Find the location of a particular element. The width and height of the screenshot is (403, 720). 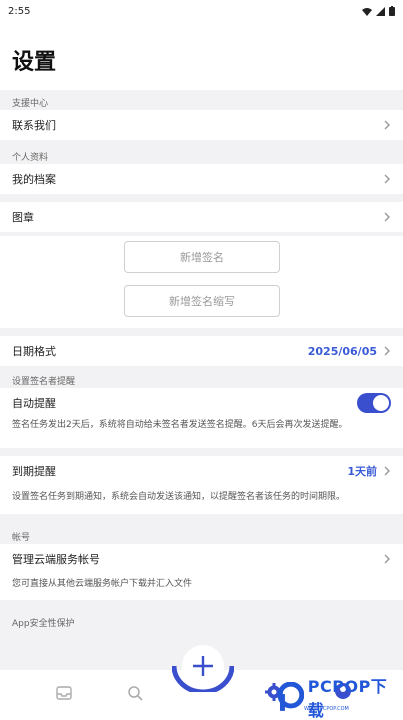

section-label-app-security: App安全性保护 is located at coordinates (43, 624).